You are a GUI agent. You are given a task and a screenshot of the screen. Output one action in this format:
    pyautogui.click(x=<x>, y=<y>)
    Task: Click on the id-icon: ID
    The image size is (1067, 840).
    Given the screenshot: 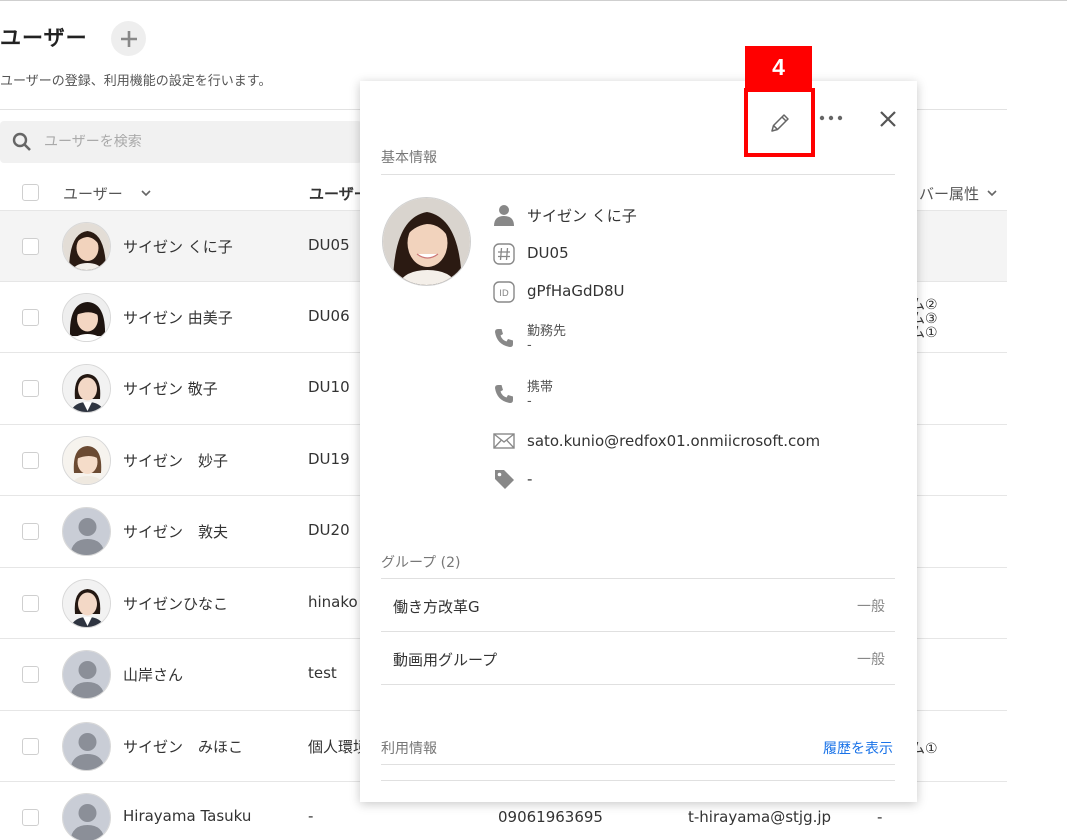 What is the action you would take?
    pyautogui.click(x=504, y=292)
    